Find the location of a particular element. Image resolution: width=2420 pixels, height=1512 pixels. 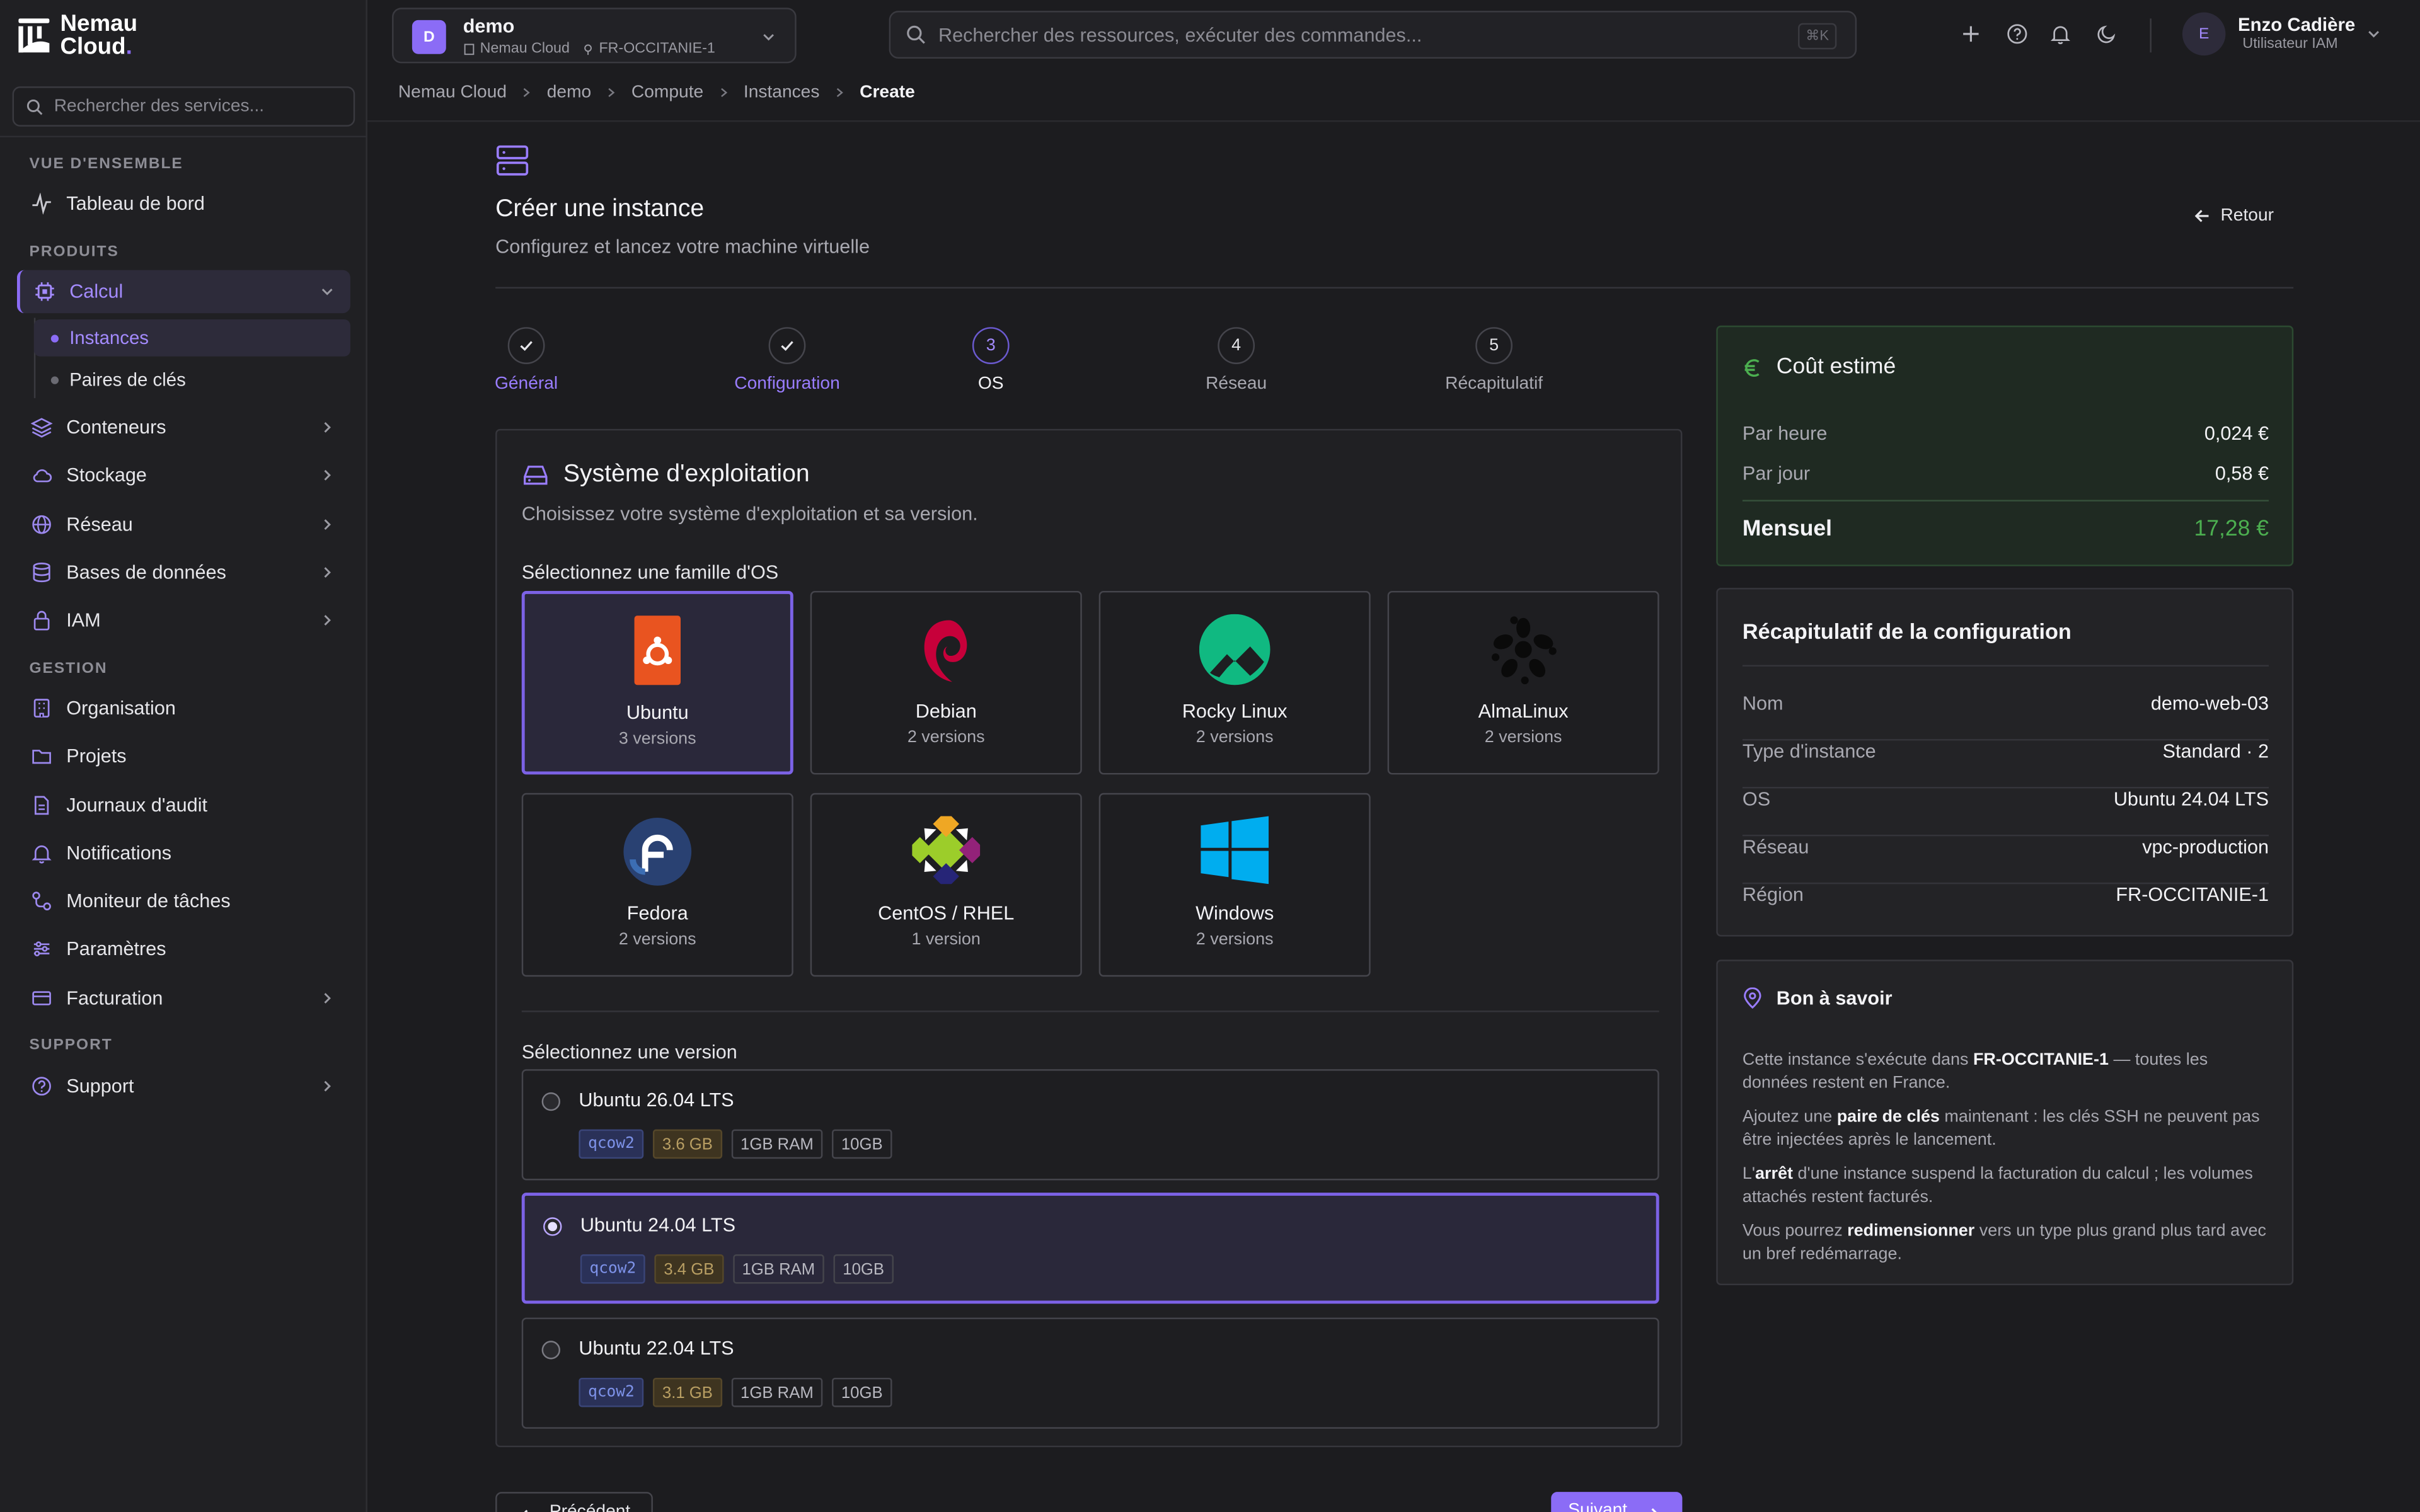

size-tag: 3.4 GB is located at coordinates (689, 1269).